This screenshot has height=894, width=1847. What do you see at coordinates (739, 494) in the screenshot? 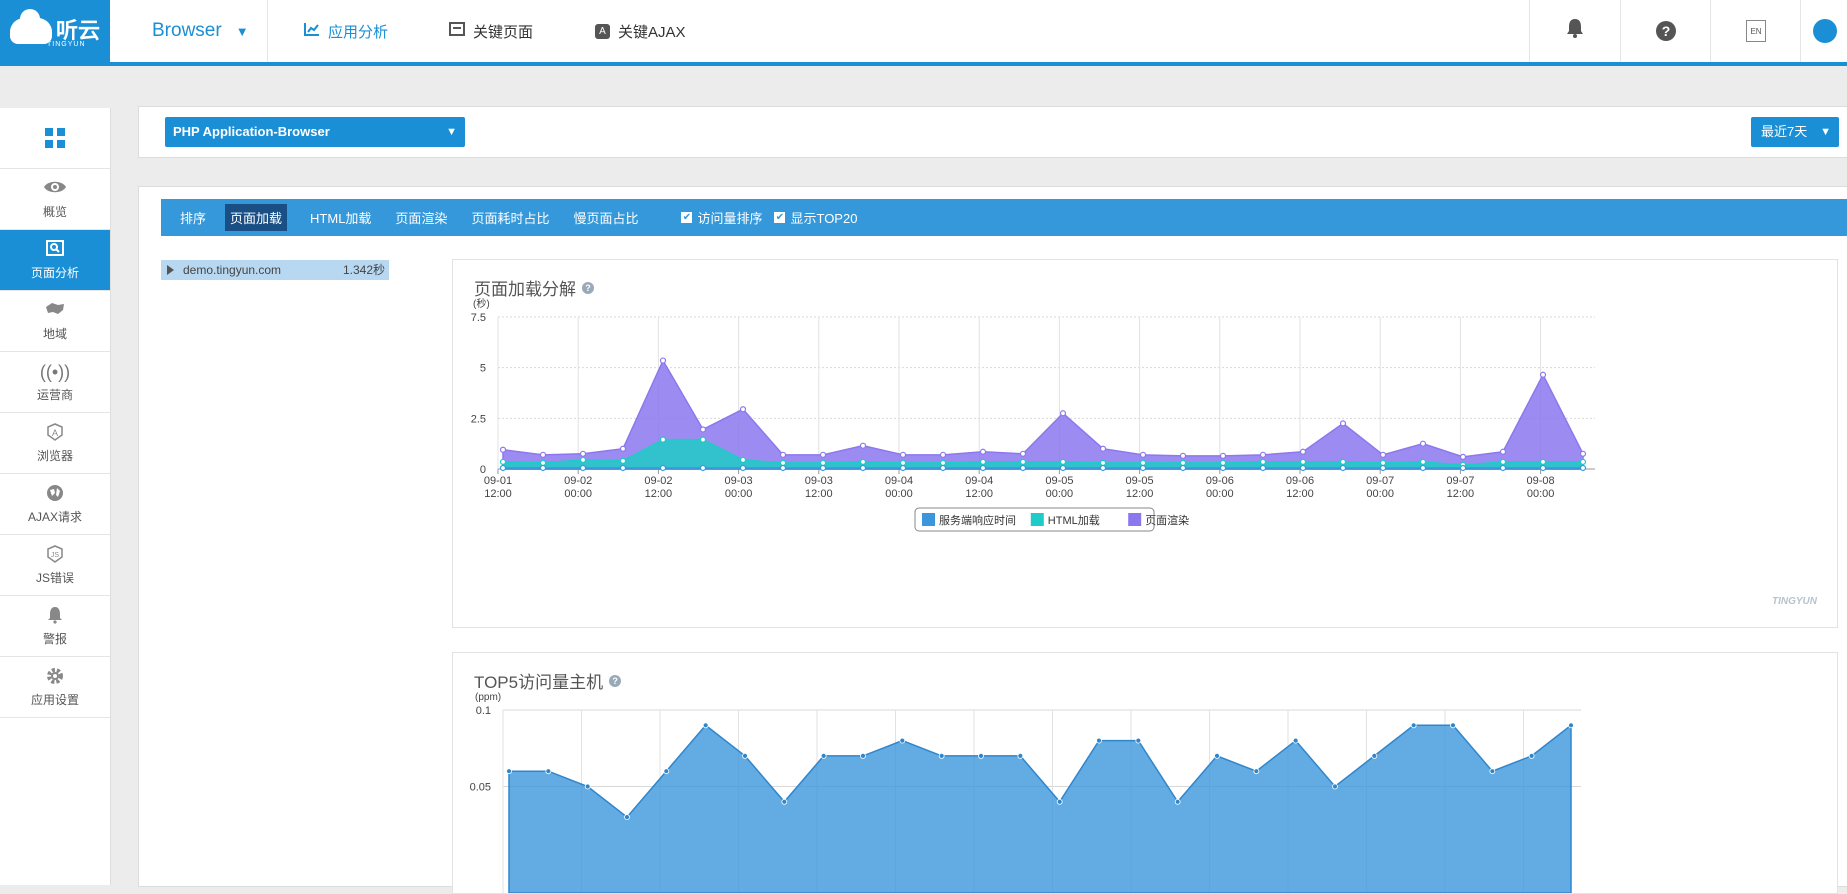
I see `x-tick-label: 00:00` at bounding box center [739, 494].